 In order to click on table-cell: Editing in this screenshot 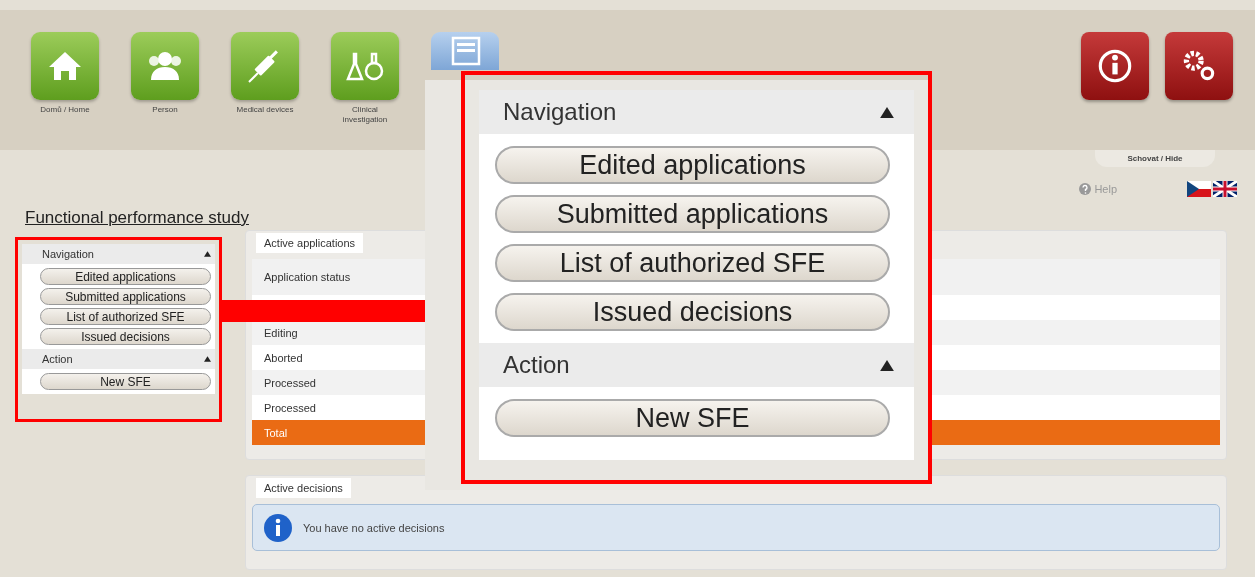, I will do `click(281, 332)`.